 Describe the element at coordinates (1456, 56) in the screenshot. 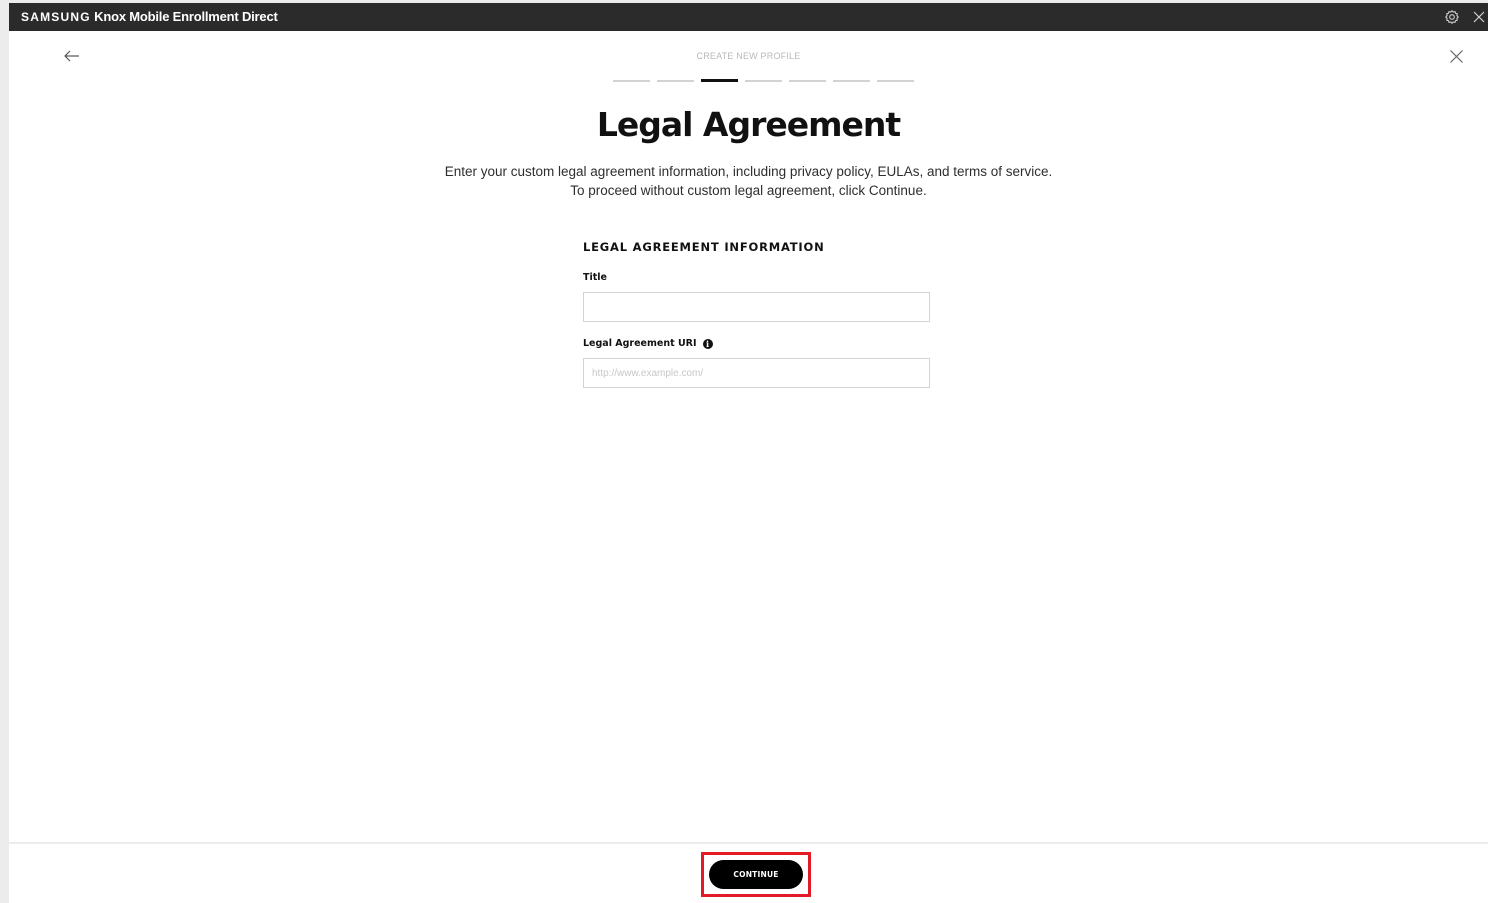

I see `close-icon` at that location.